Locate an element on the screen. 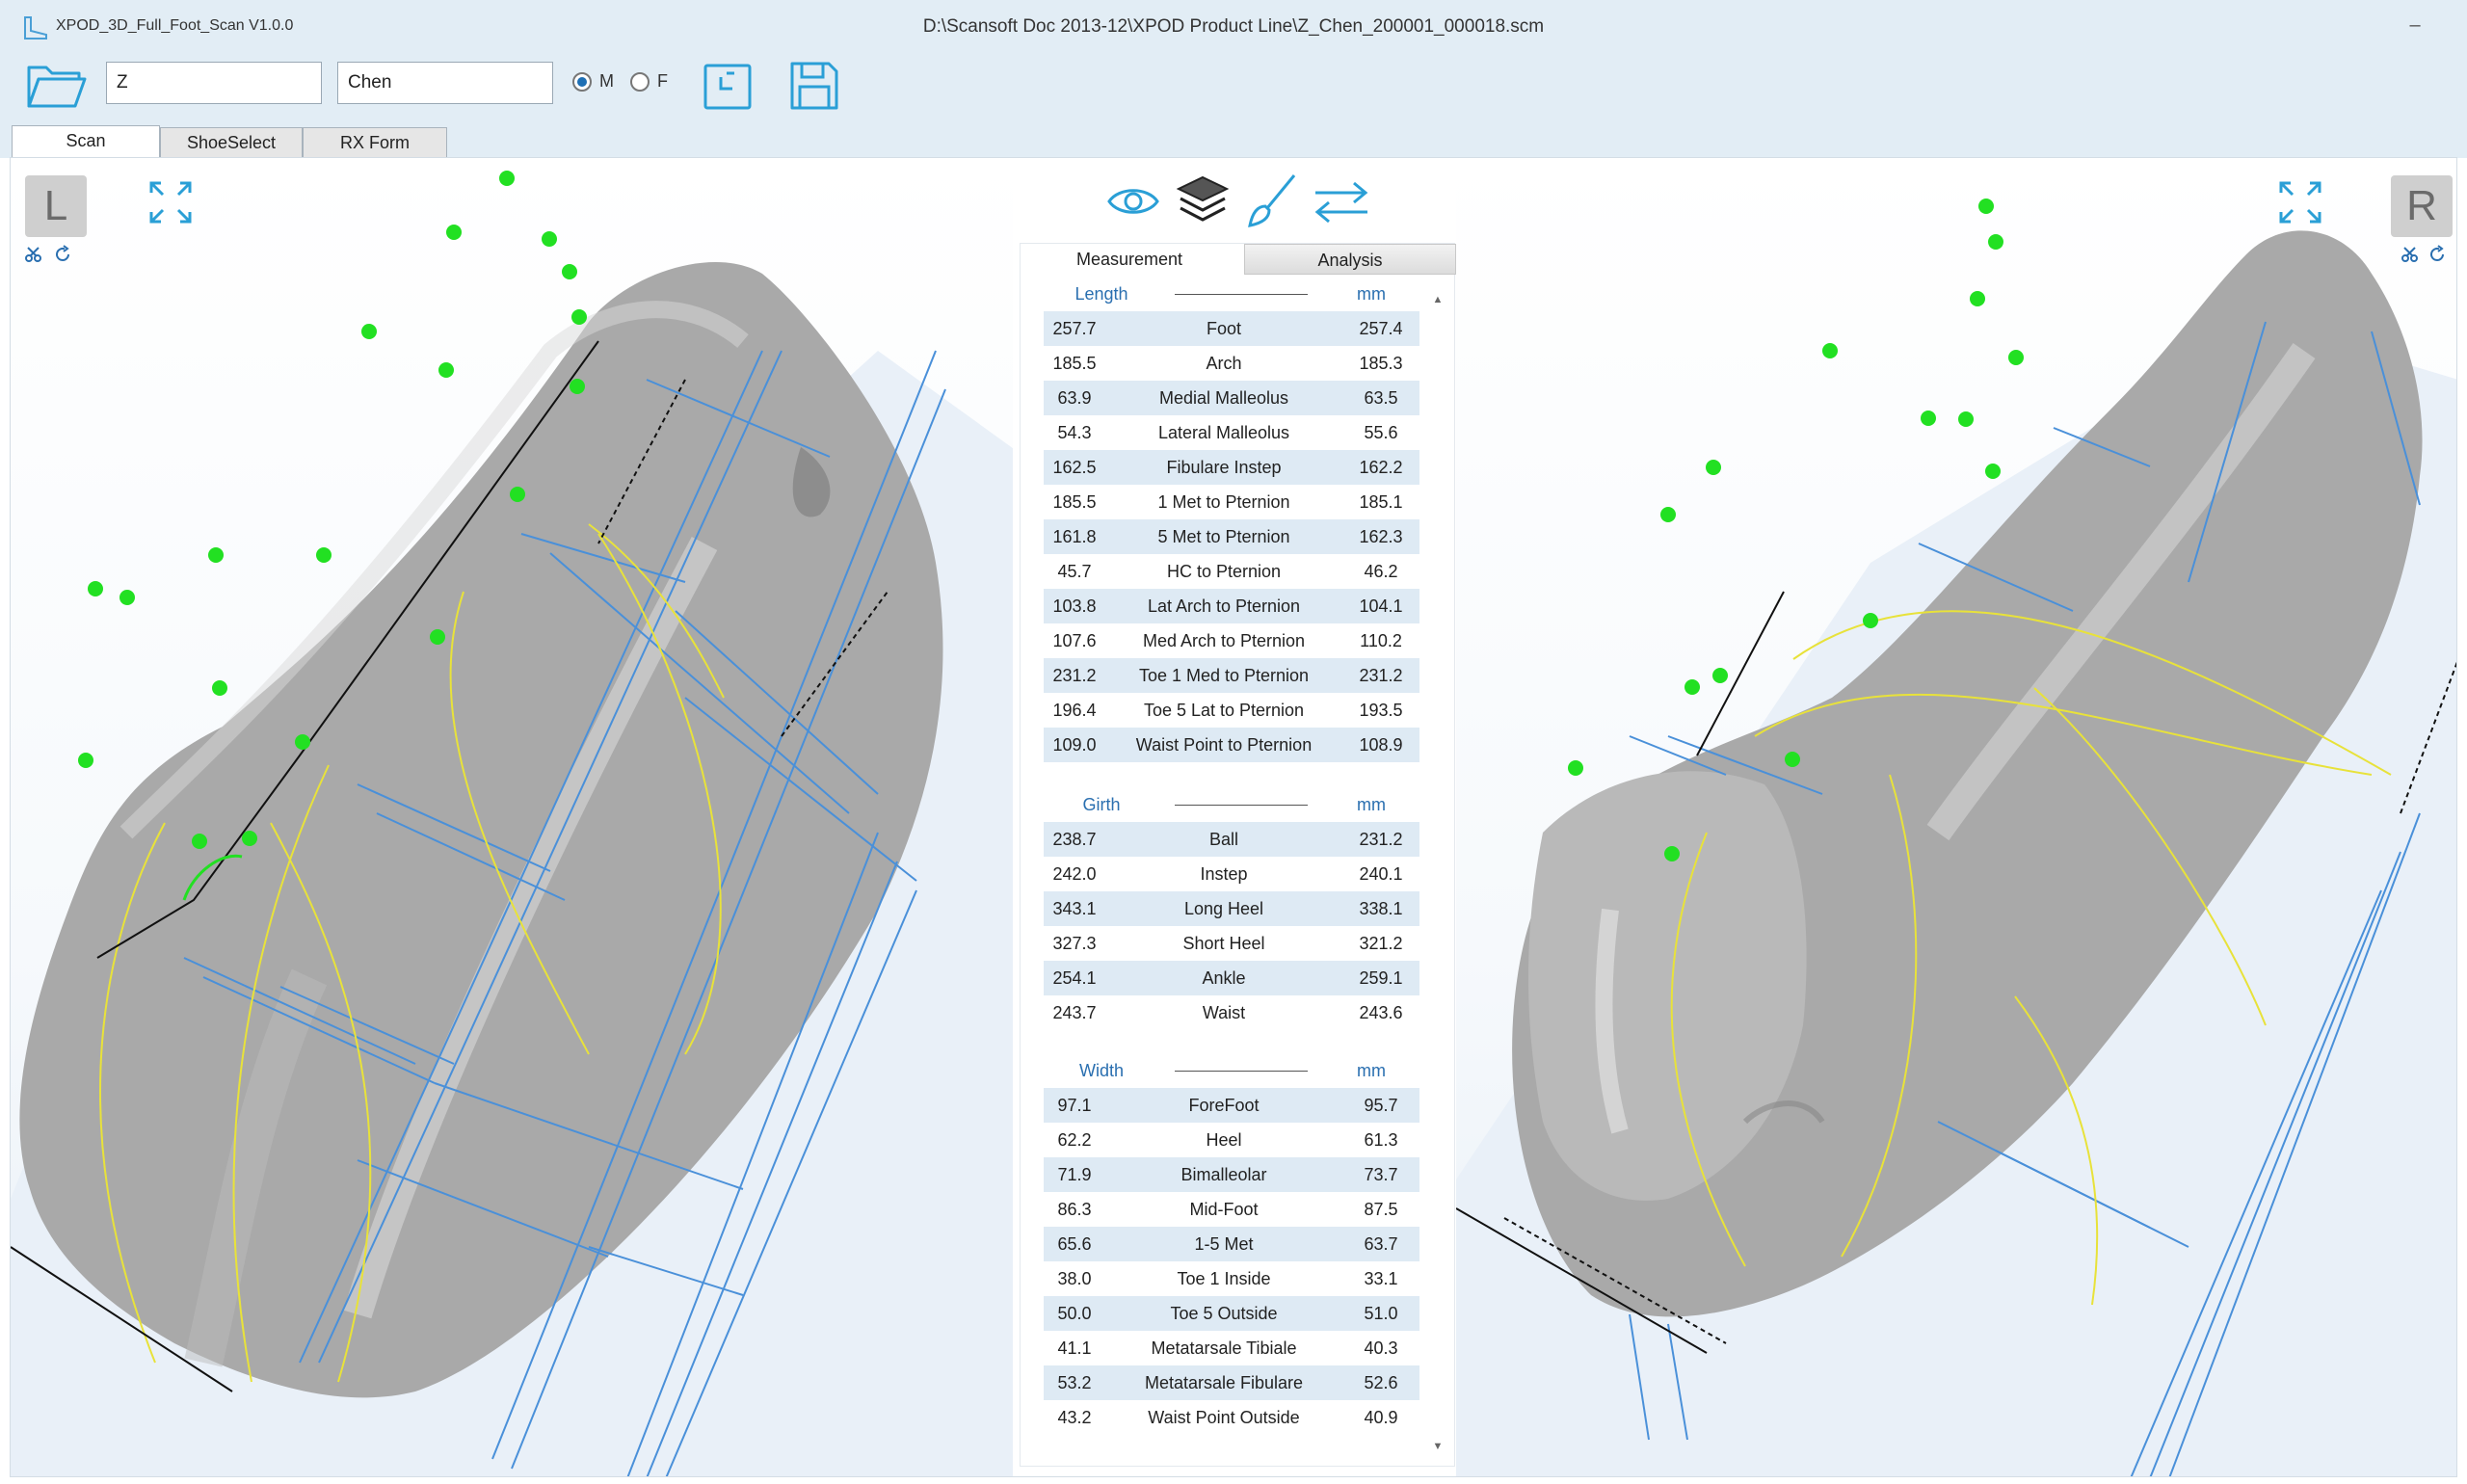 Image resolution: width=2467 pixels, height=1484 pixels. width-section-header: Width mm is located at coordinates (1231, 1069).